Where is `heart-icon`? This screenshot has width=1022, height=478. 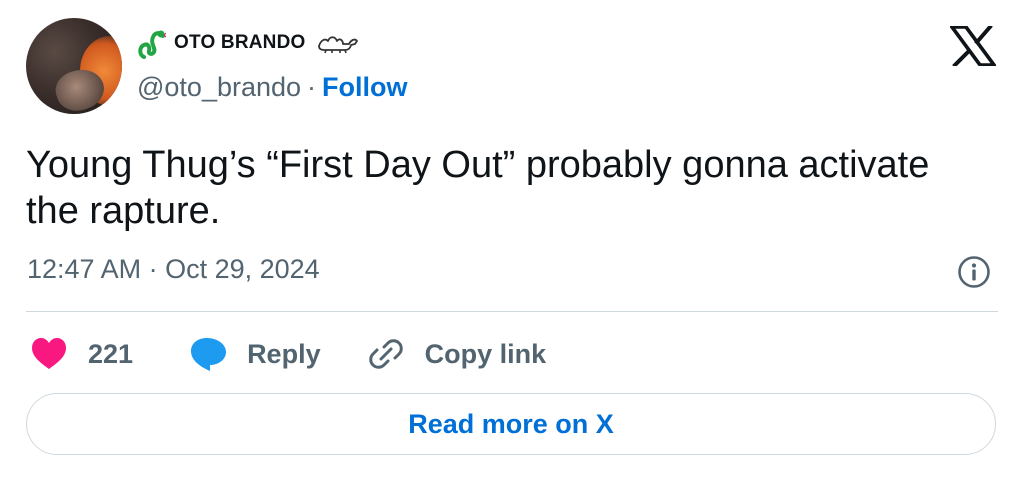
heart-icon is located at coordinates (49, 353).